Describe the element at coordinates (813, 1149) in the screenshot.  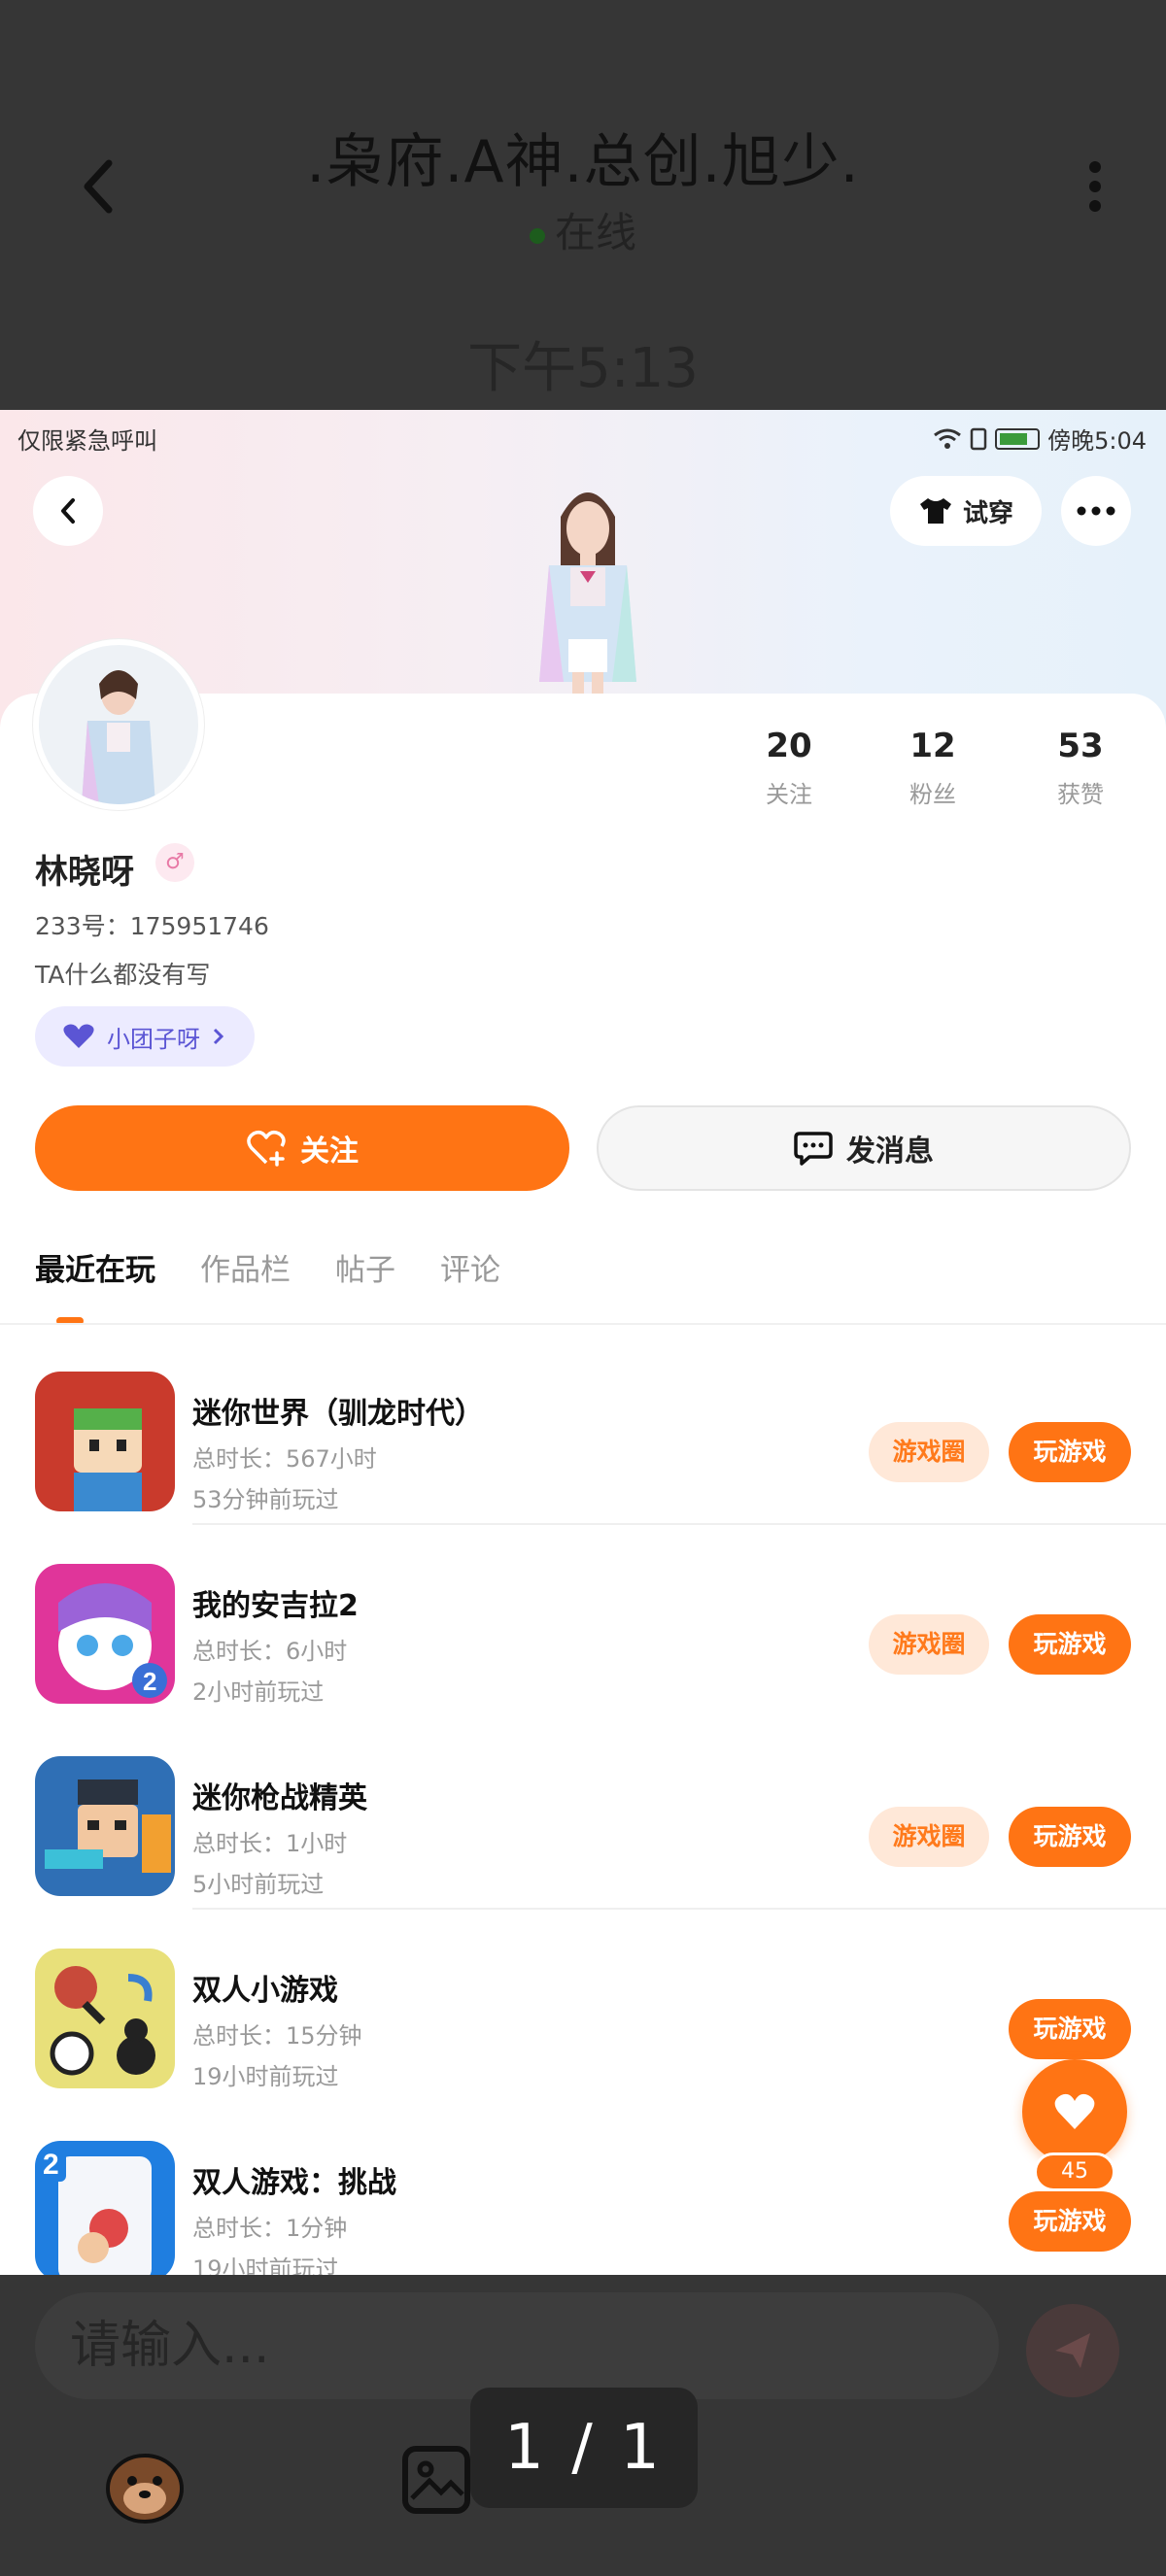
I see `chat-bubble-icon` at that location.